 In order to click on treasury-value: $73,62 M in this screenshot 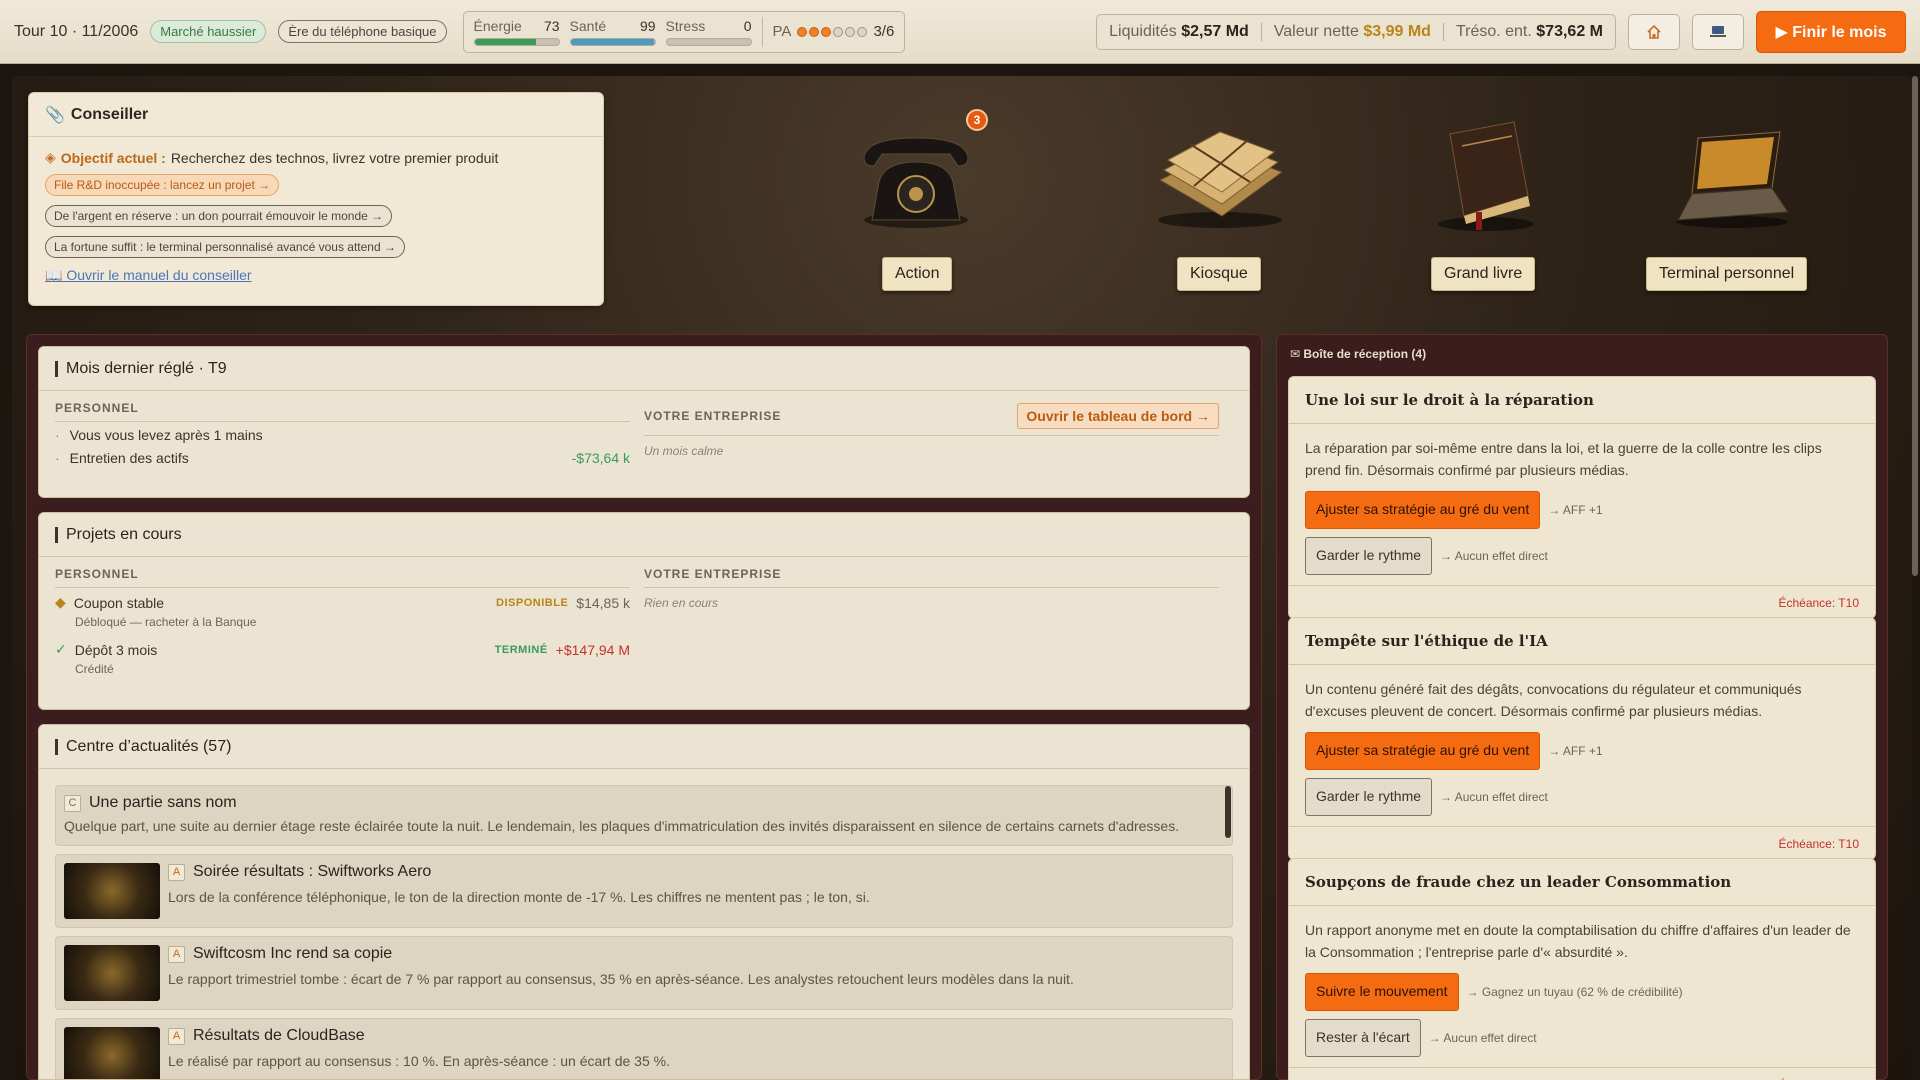, I will do `click(1569, 31)`.